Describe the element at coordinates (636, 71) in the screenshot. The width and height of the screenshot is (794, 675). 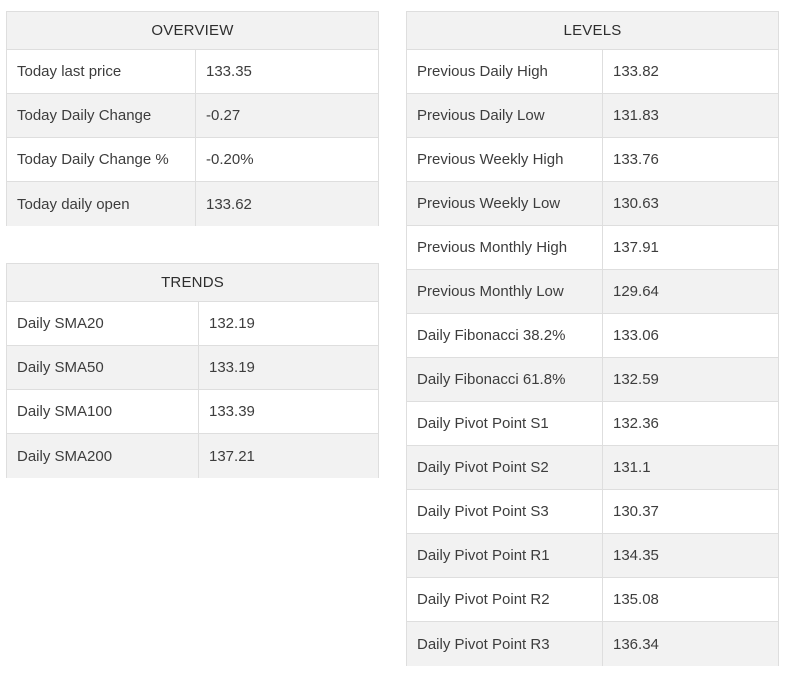
I see `row-value: 133.82` at that location.